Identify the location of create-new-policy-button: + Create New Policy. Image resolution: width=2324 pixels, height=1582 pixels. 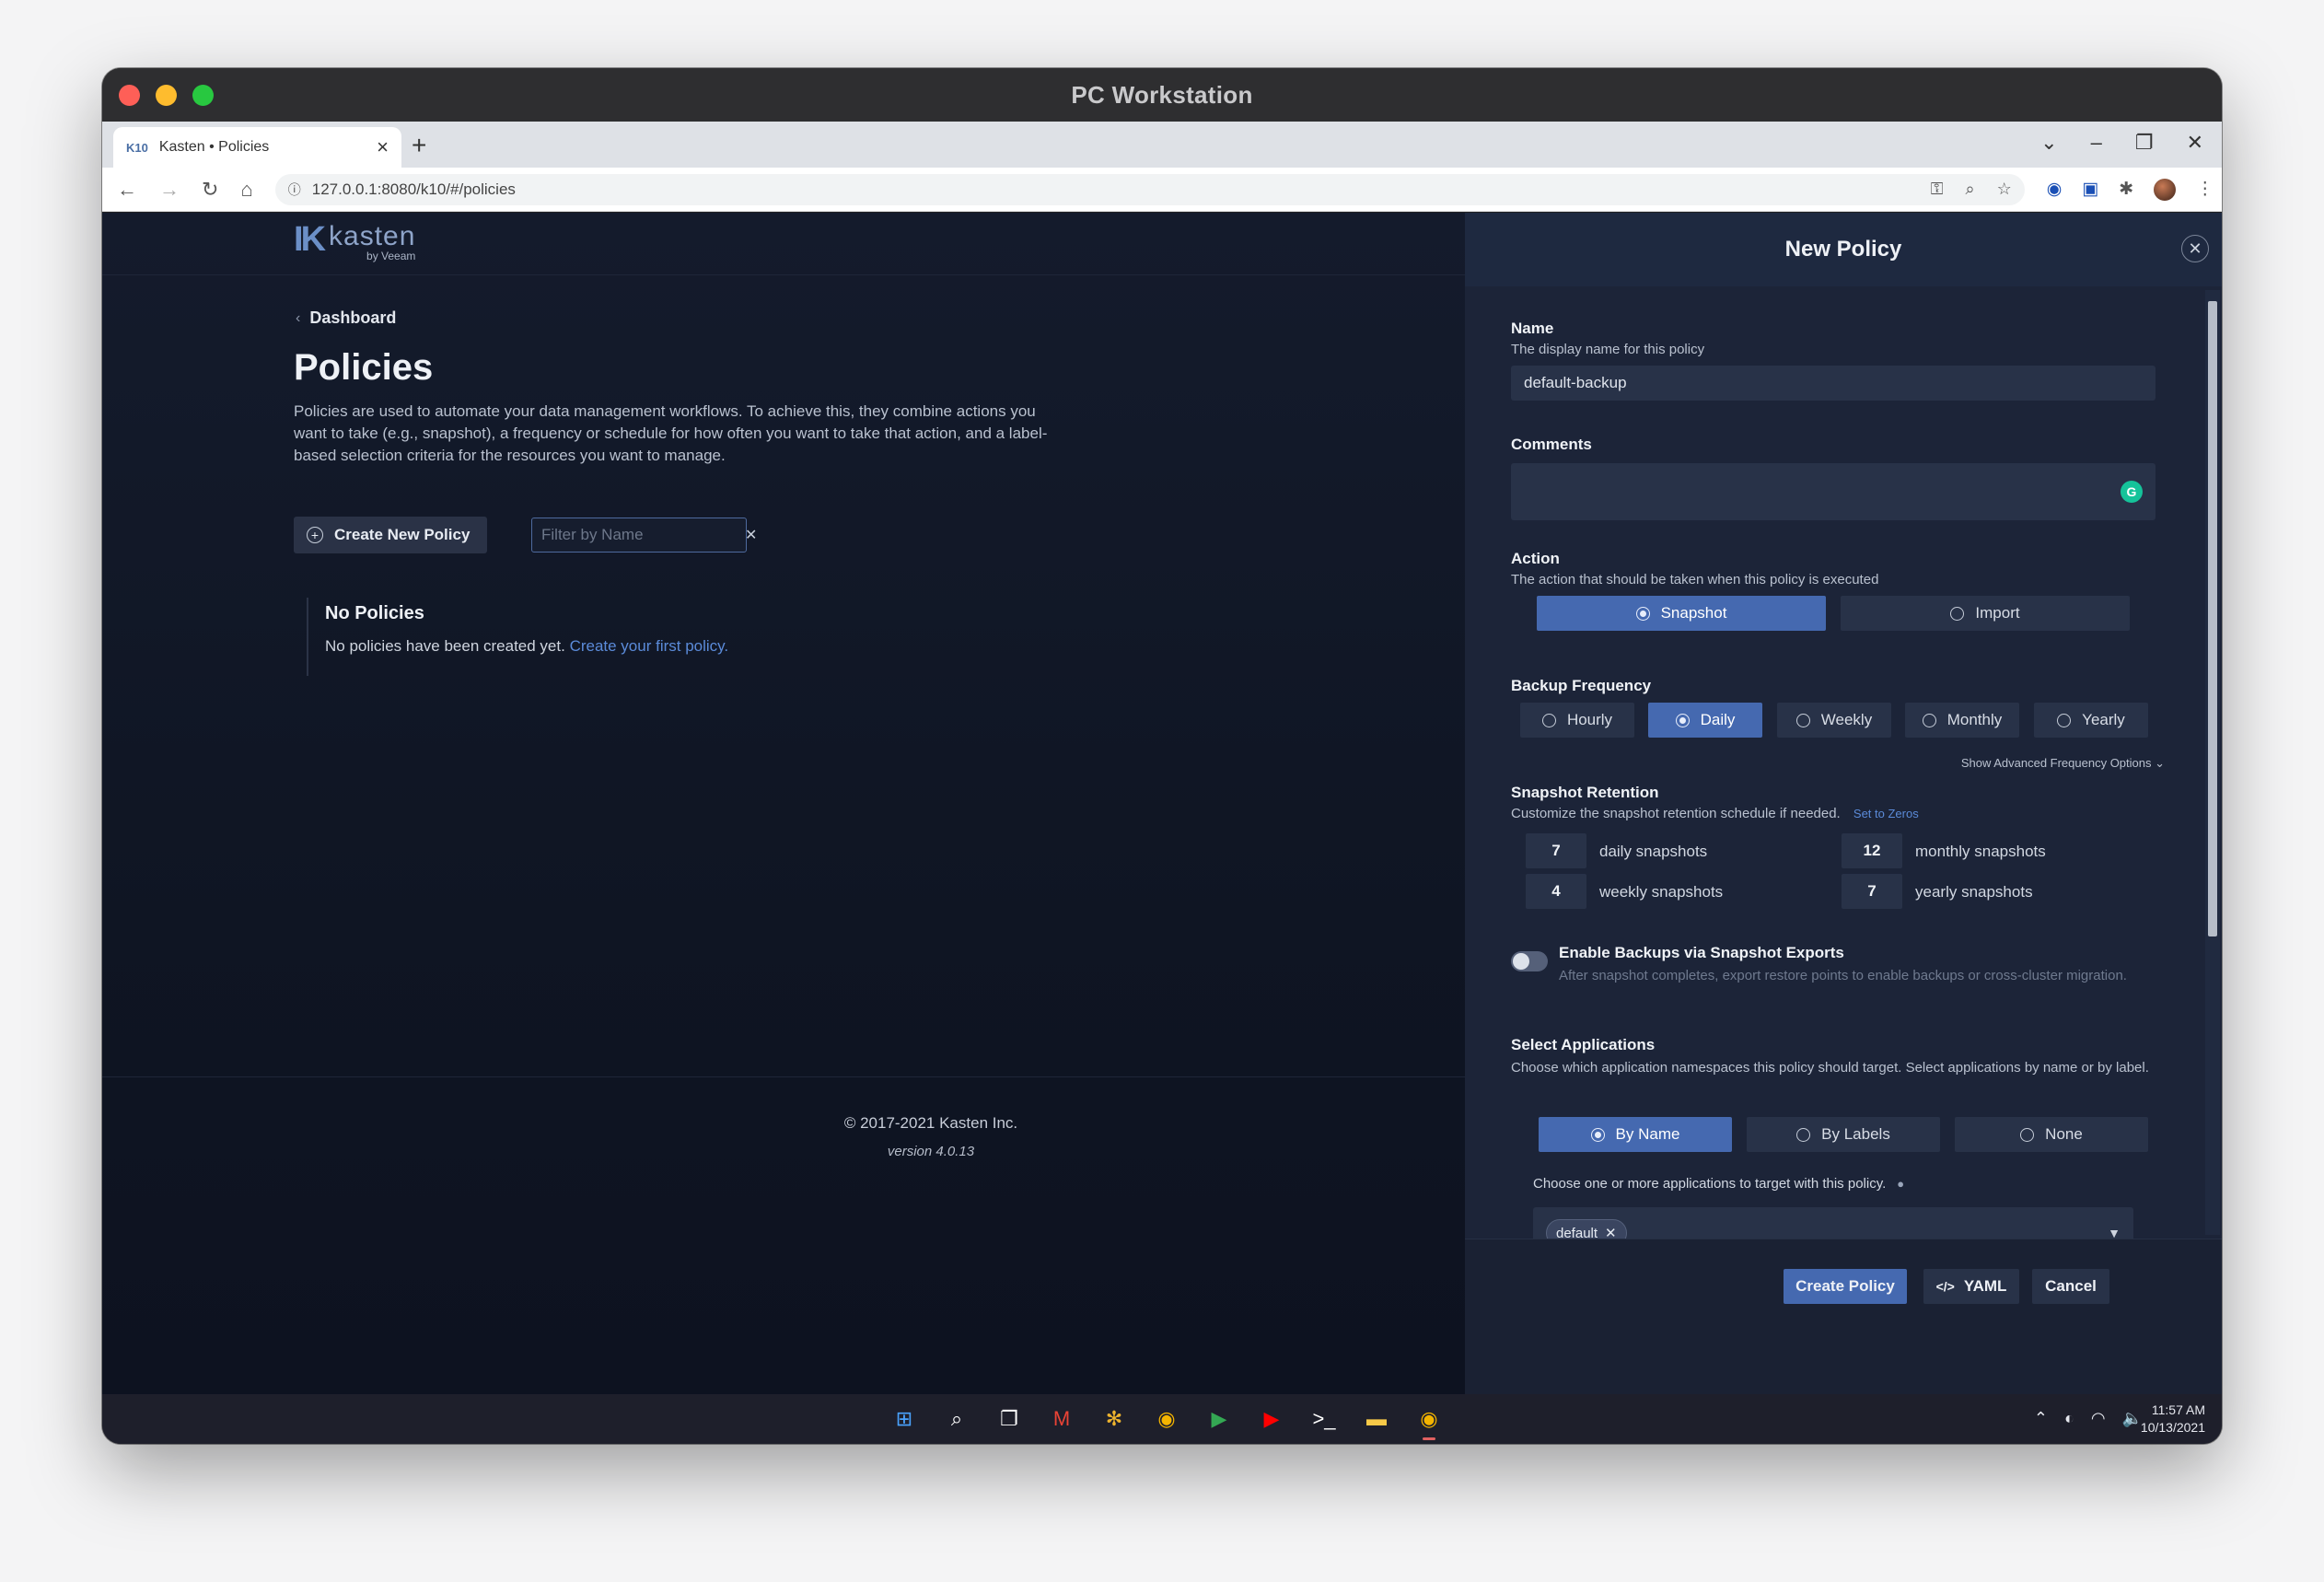
(390, 535).